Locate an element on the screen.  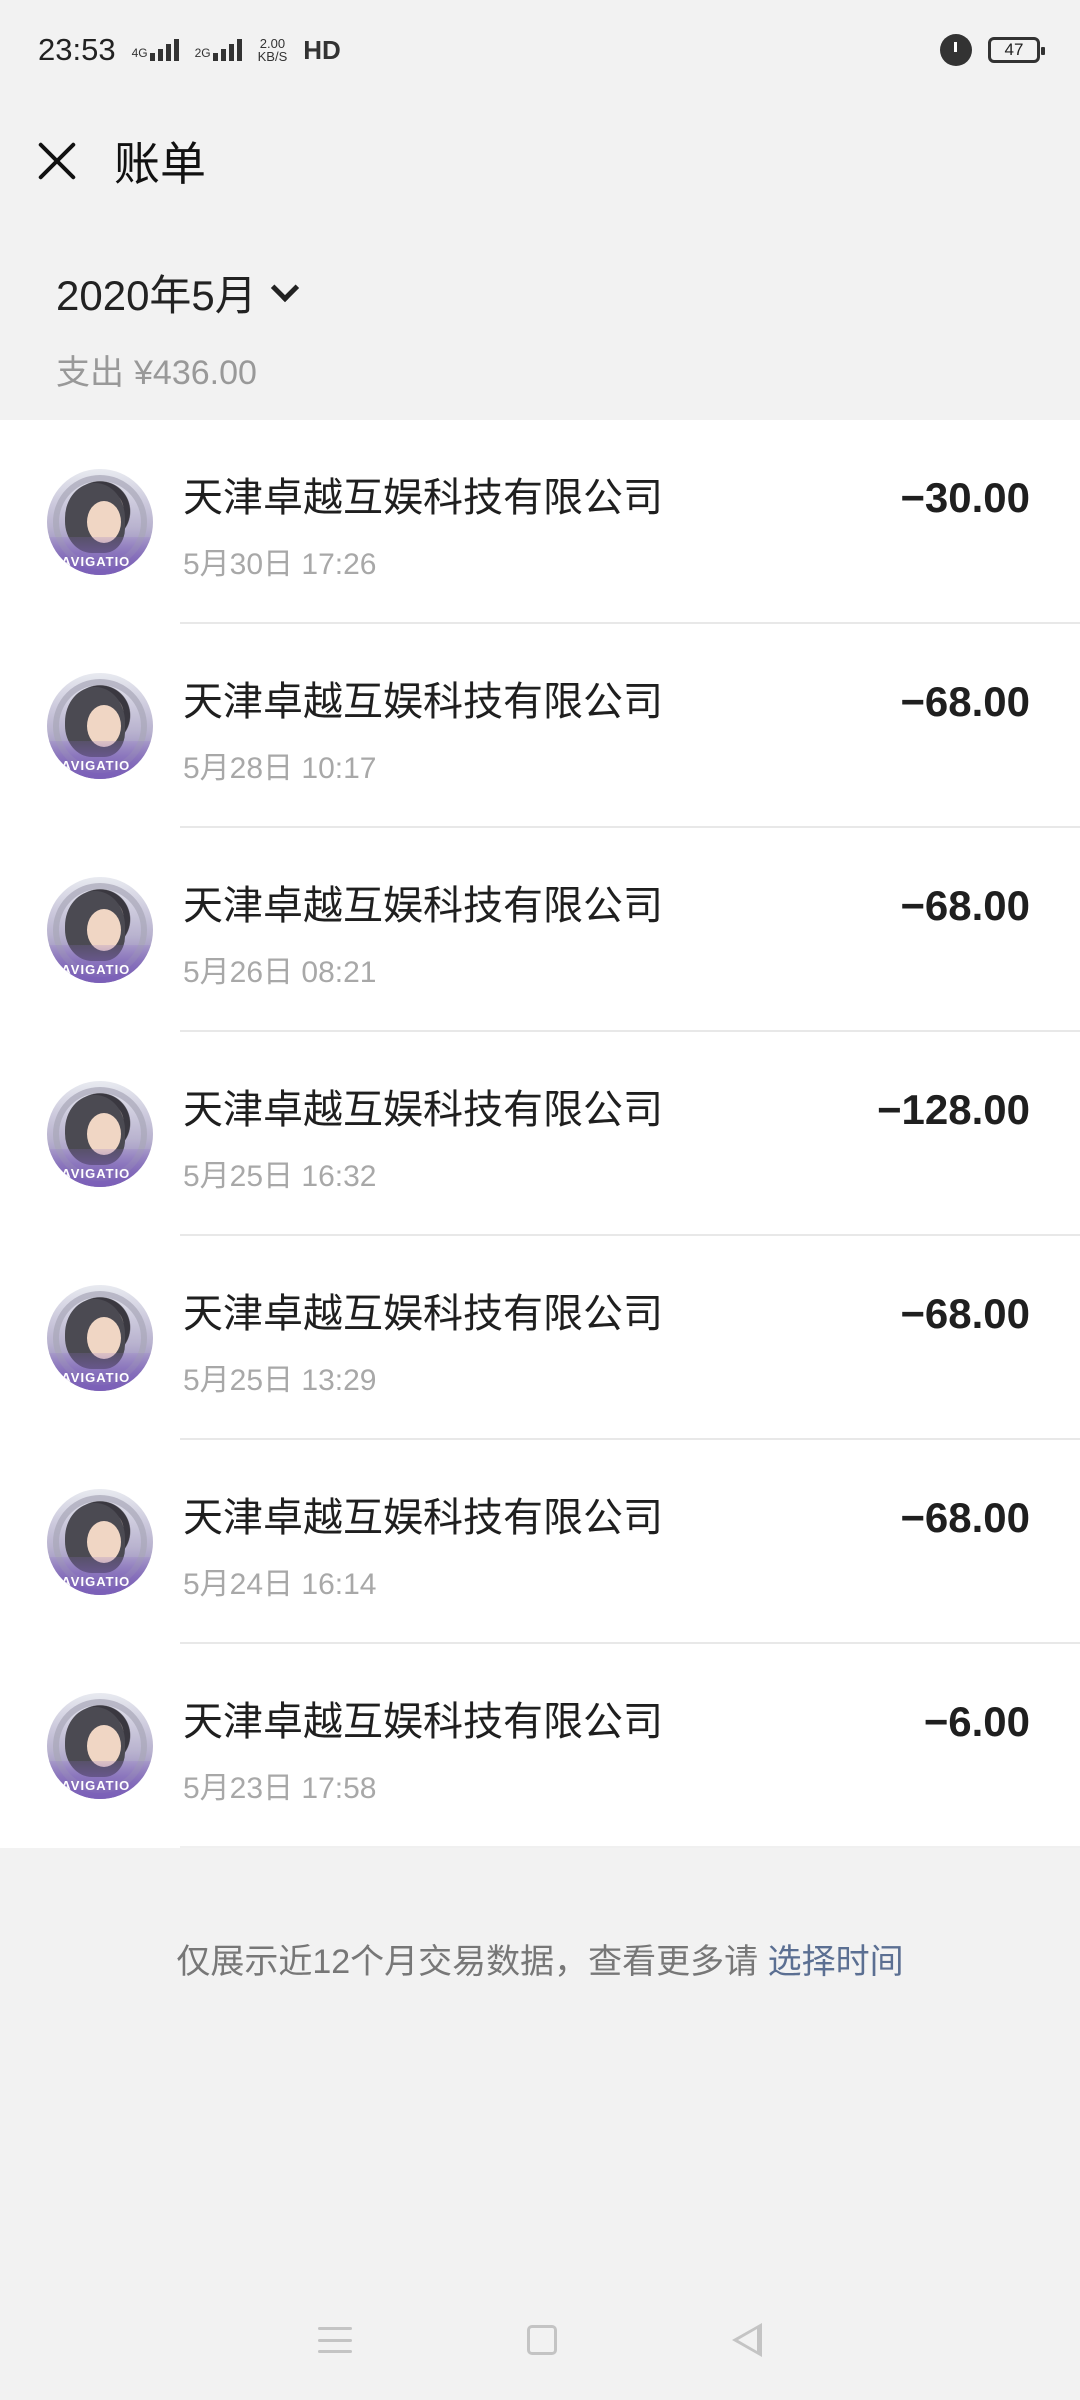
transaction-time: 5月28日 10:17 is located at coordinates (280, 768).